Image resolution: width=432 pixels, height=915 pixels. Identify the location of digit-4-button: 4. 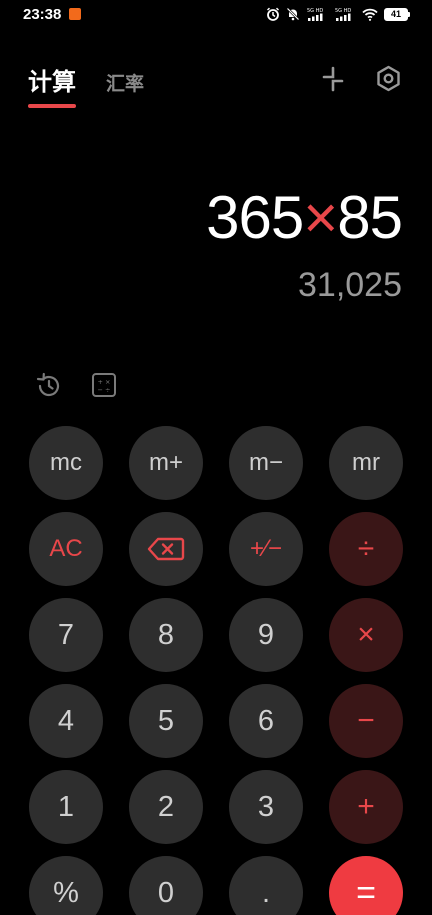
(66, 721).